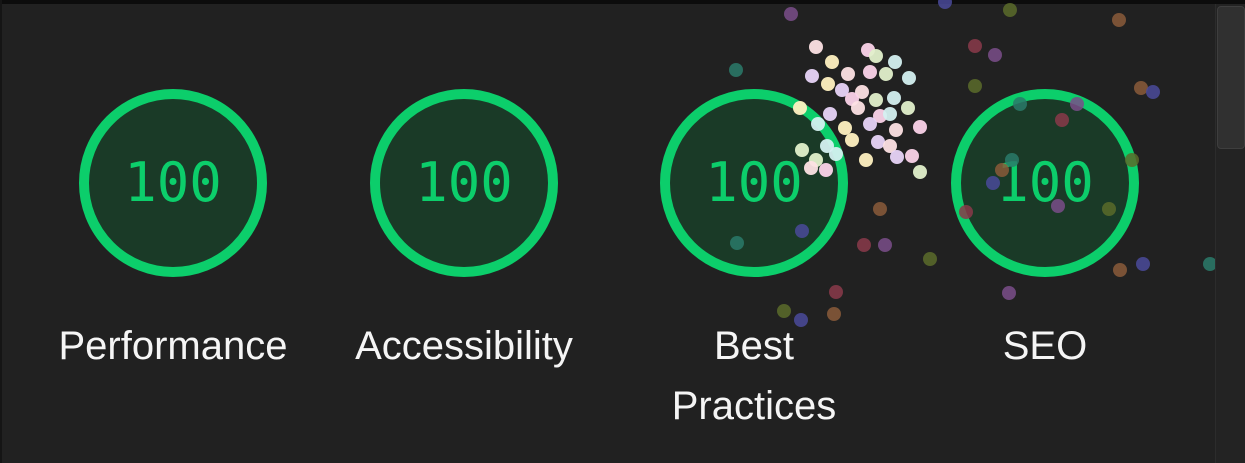 The height and width of the screenshot is (463, 1245). Describe the element at coordinates (464, 182) in the screenshot. I see `gauge-score-accessibility: 100` at that location.